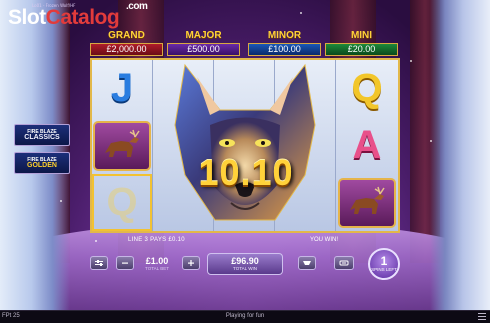  What do you see at coordinates (284, 44) in the screenshot?
I see `jackpot-minor: MINOR £100.00` at bounding box center [284, 44].